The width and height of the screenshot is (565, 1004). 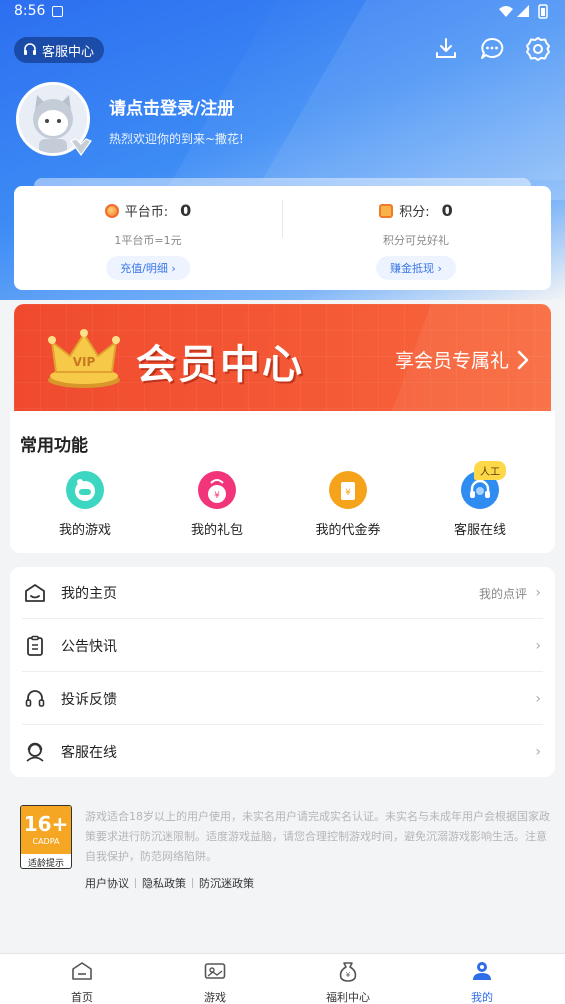 What do you see at coordinates (84, 530) in the screenshot?
I see `my-games-label: 我的游戏` at bounding box center [84, 530].